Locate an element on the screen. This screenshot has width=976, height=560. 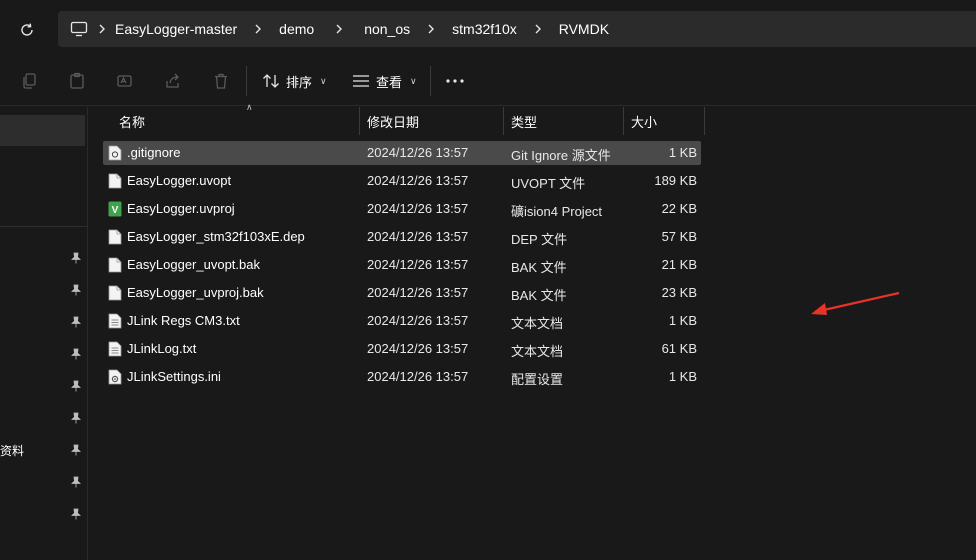
file-name: JLink Regs CM3.txt is located at coordinates (183, 320).